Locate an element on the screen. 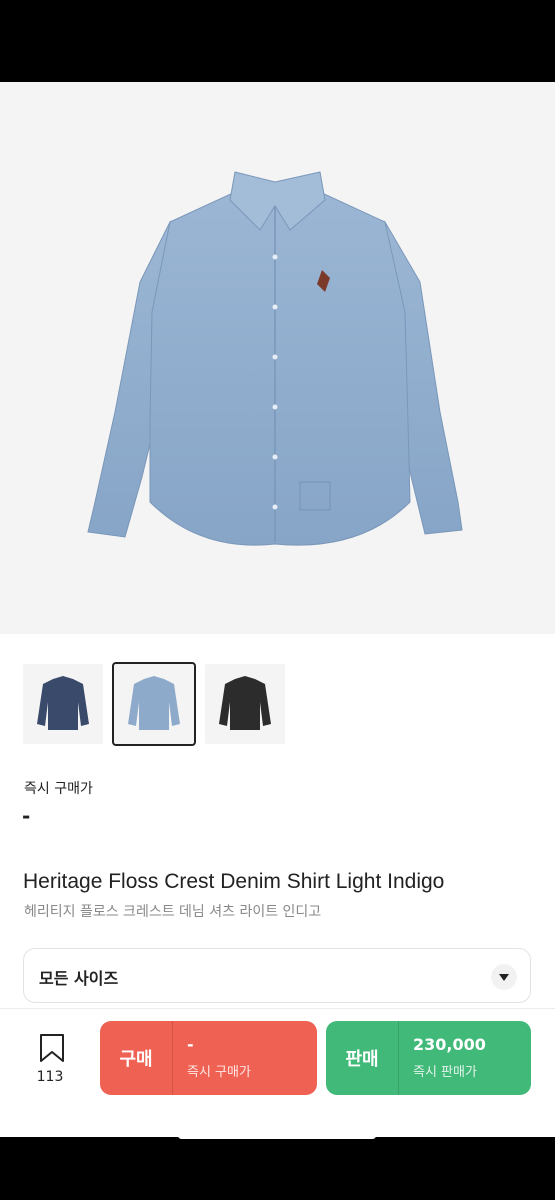 The image size is (555, 1200). thumbnail-light-indigo is located at coordinates (154, 704).